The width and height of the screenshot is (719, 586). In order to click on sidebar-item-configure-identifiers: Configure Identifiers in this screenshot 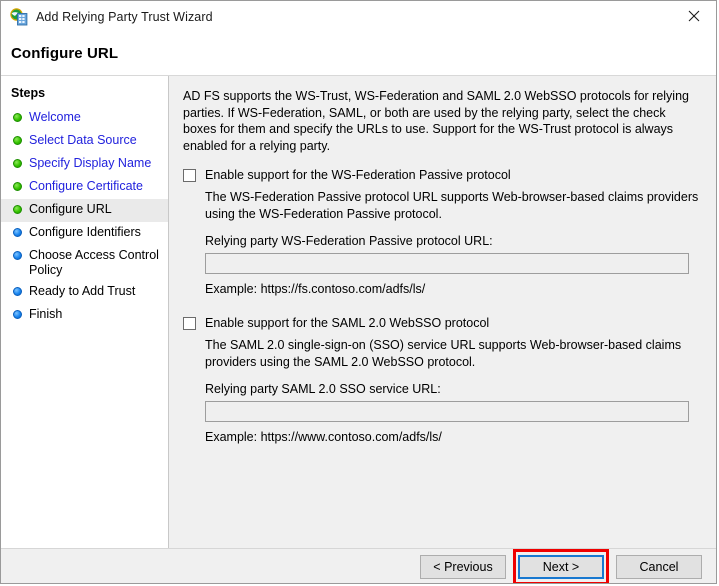, I will do `click(84, 233)`.